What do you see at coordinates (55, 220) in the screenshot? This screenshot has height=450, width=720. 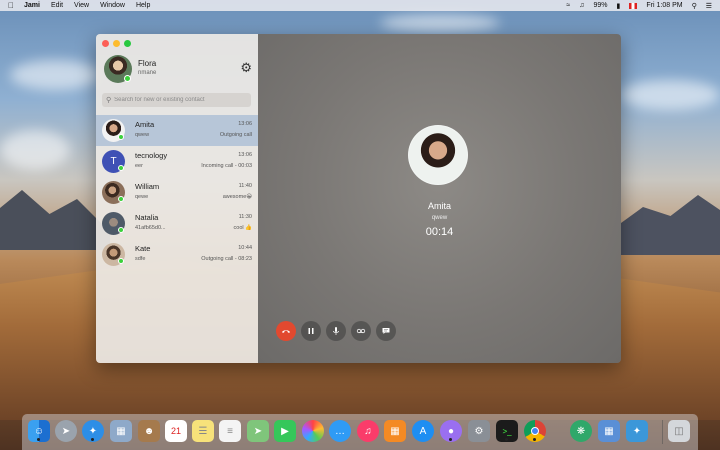 I see `mountain` at bounding box center [55, 220].